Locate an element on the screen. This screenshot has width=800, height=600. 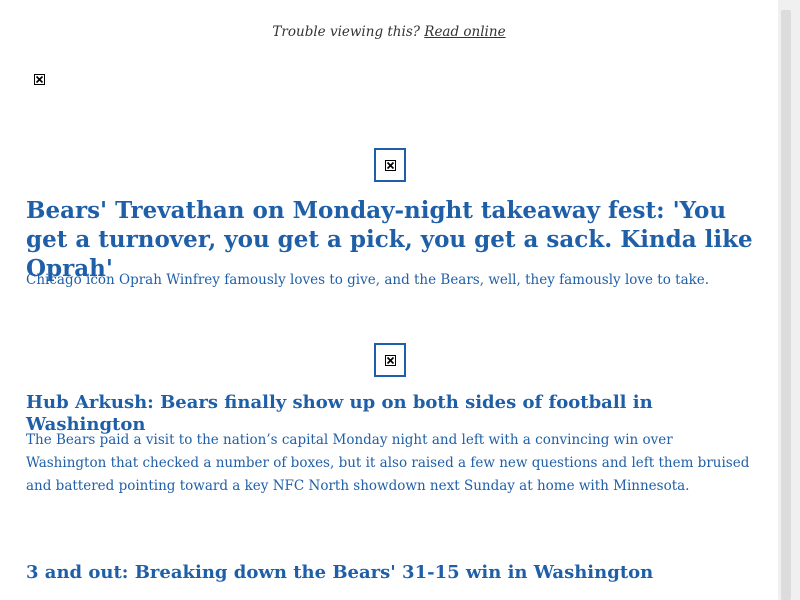
trouble-viewing-line: Trouble viewing this? Read online is located at coordinates (389, 32).